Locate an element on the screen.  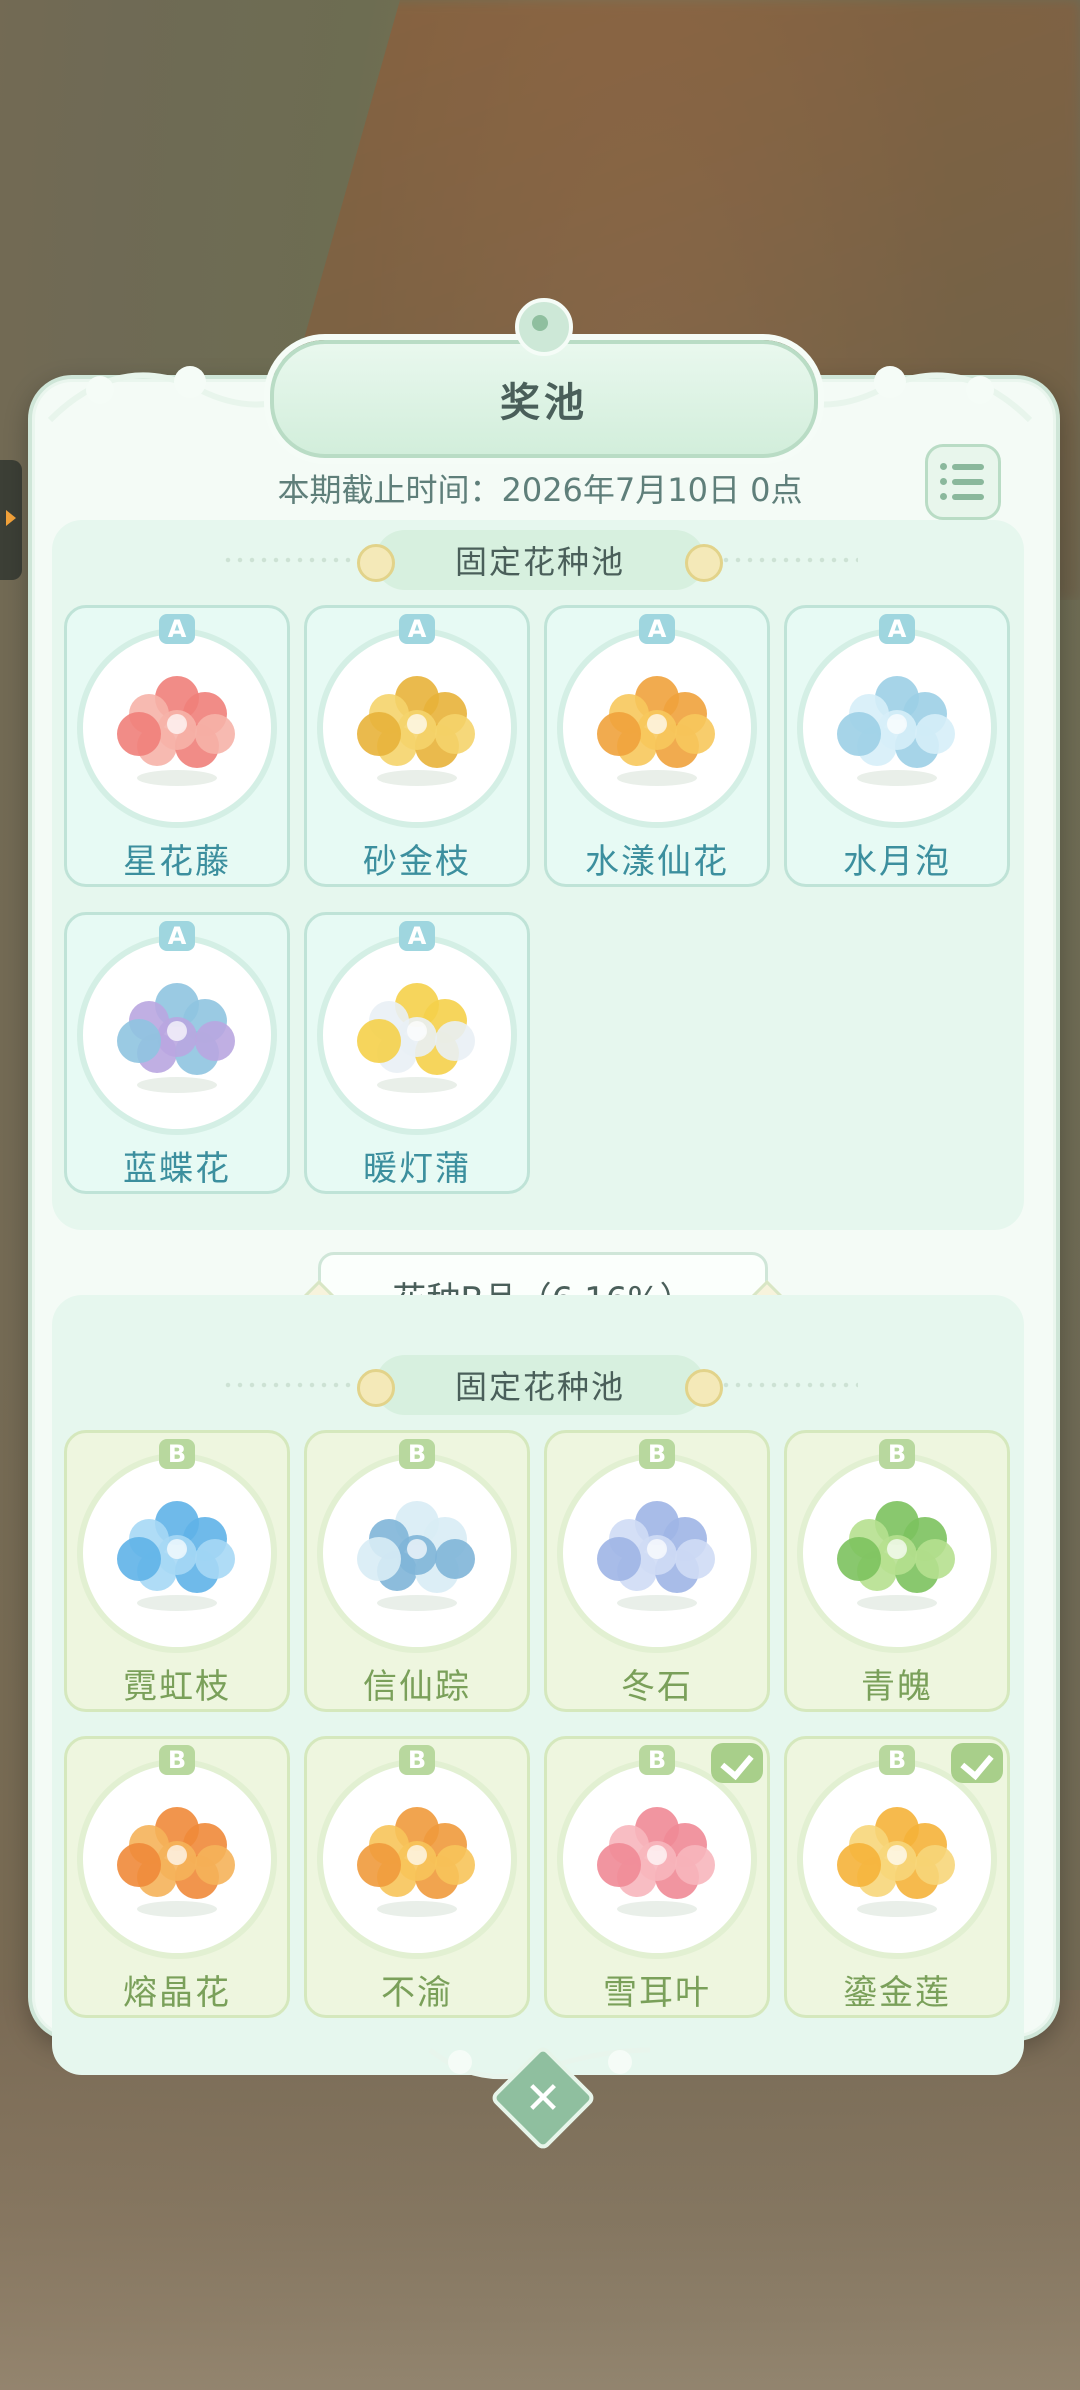
flower-card: B 鎏金莲 is located at coordinates (897, 1877).